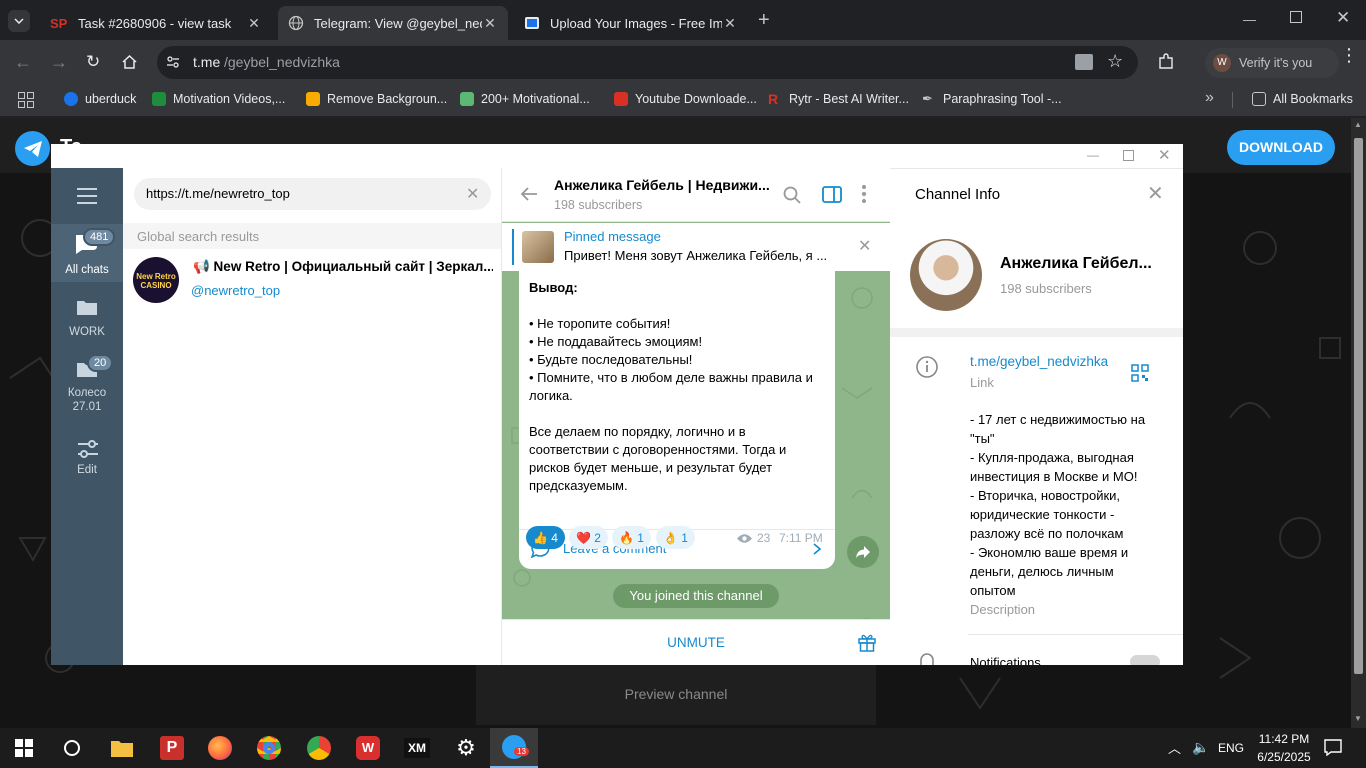 The height and width of the screenshot is (768, 1366). Describe the element at coordinates (417, 748) in the screenshot. I see `xm-button: XM` at that location.